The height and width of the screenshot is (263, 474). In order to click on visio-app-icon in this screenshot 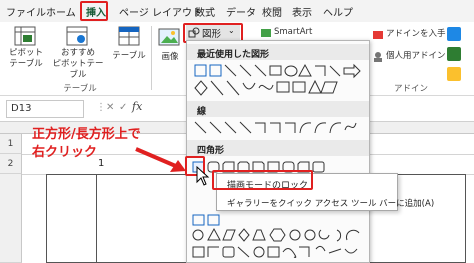, I will do `click(454, 54)`.